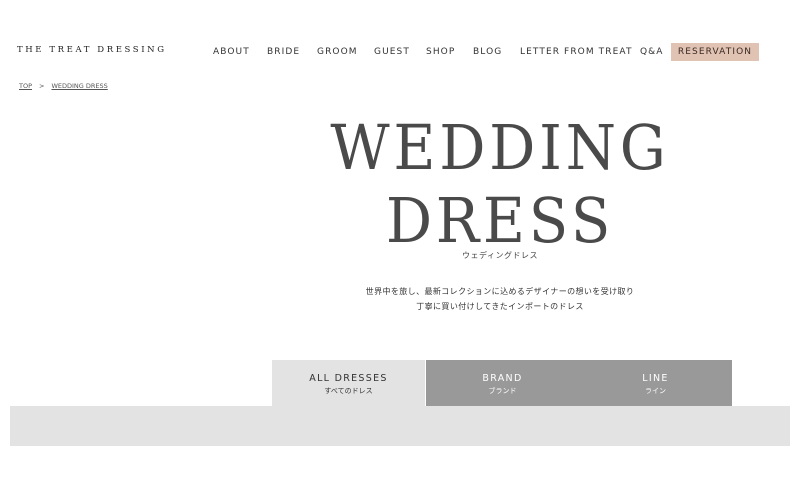  I want to click on dress-filter-tabs: ALL DRESSES すべてのドレス BRAND ブランド LINE ライン, so click(502, 383).